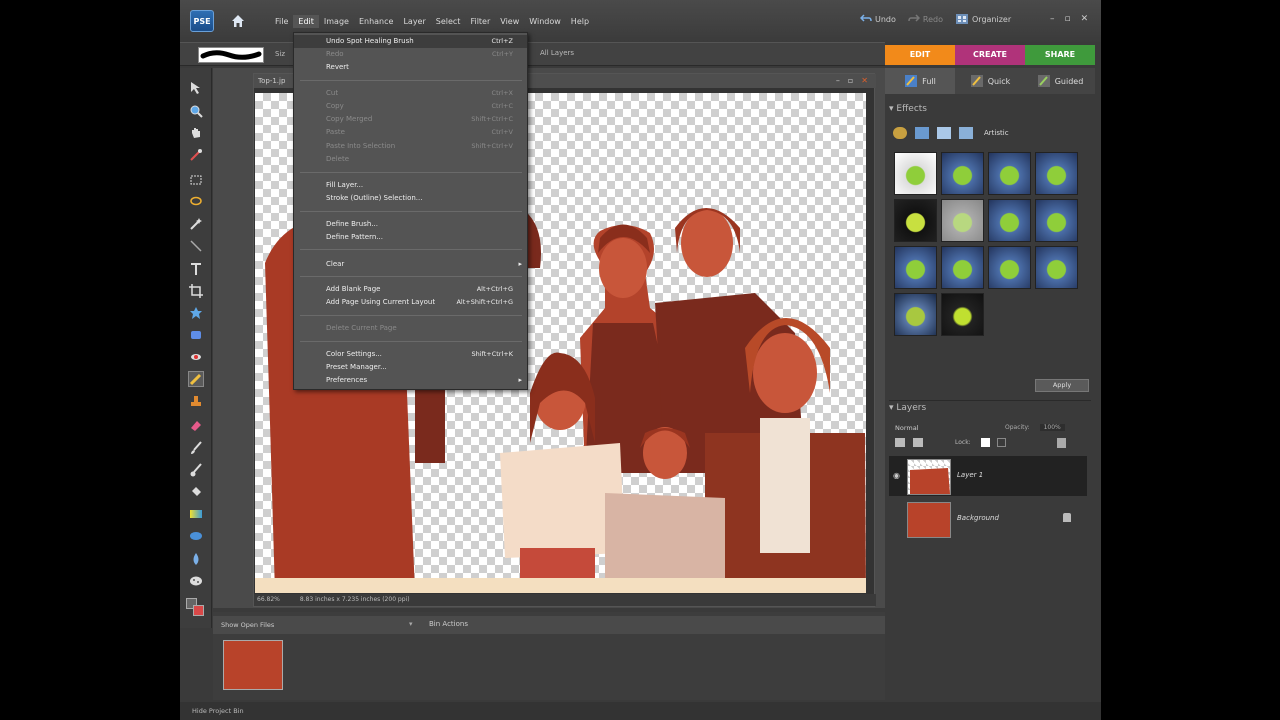 The image size is (1280, 720). Describe the element at coordinates (218, 711) in the screenshot. I see `hide-project-bin-toggle: Hide Project Bin` at that location.